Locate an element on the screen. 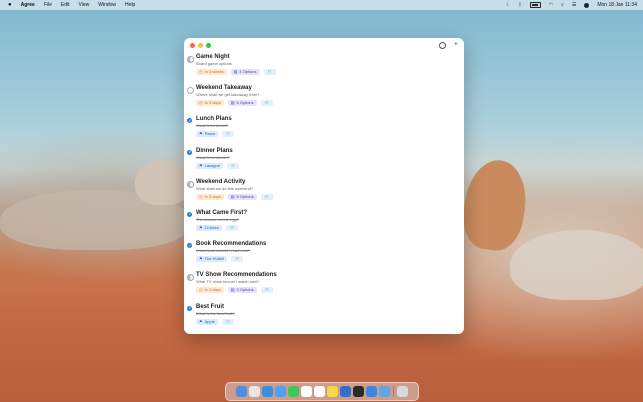  item-subtitle: What is for lunch? is located at coordinates (212, 126).